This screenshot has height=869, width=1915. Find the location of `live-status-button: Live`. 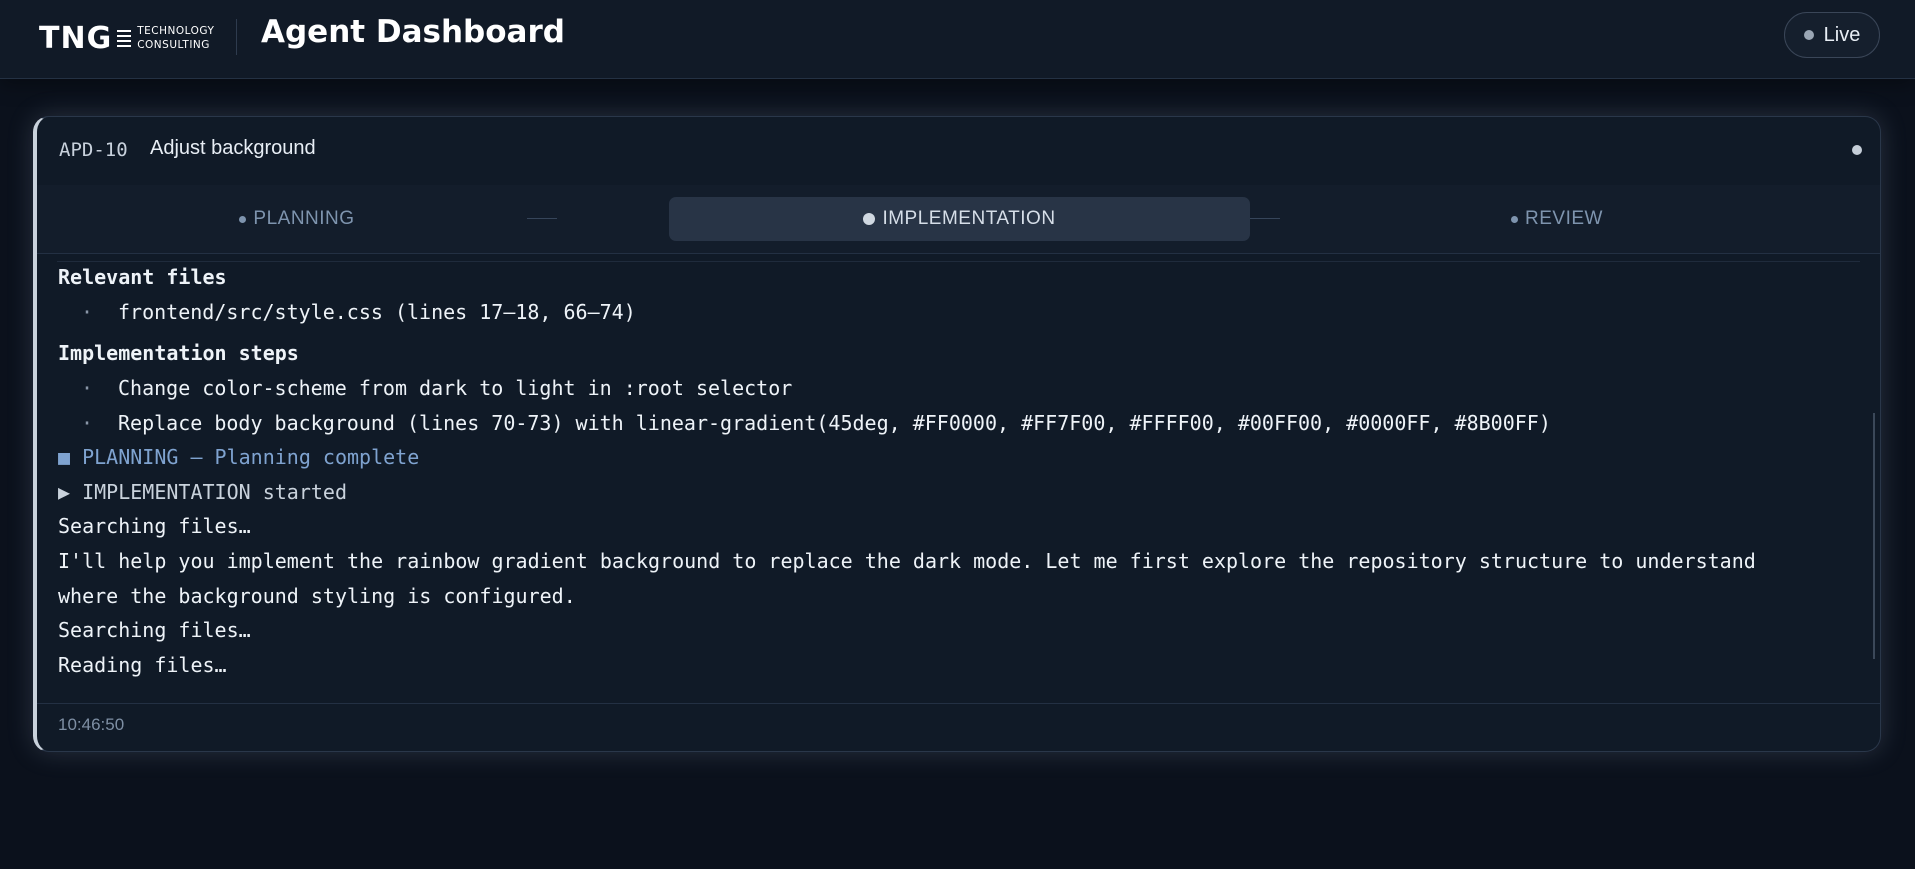

live-status-button: Live is located at coordinates (1832, 35).